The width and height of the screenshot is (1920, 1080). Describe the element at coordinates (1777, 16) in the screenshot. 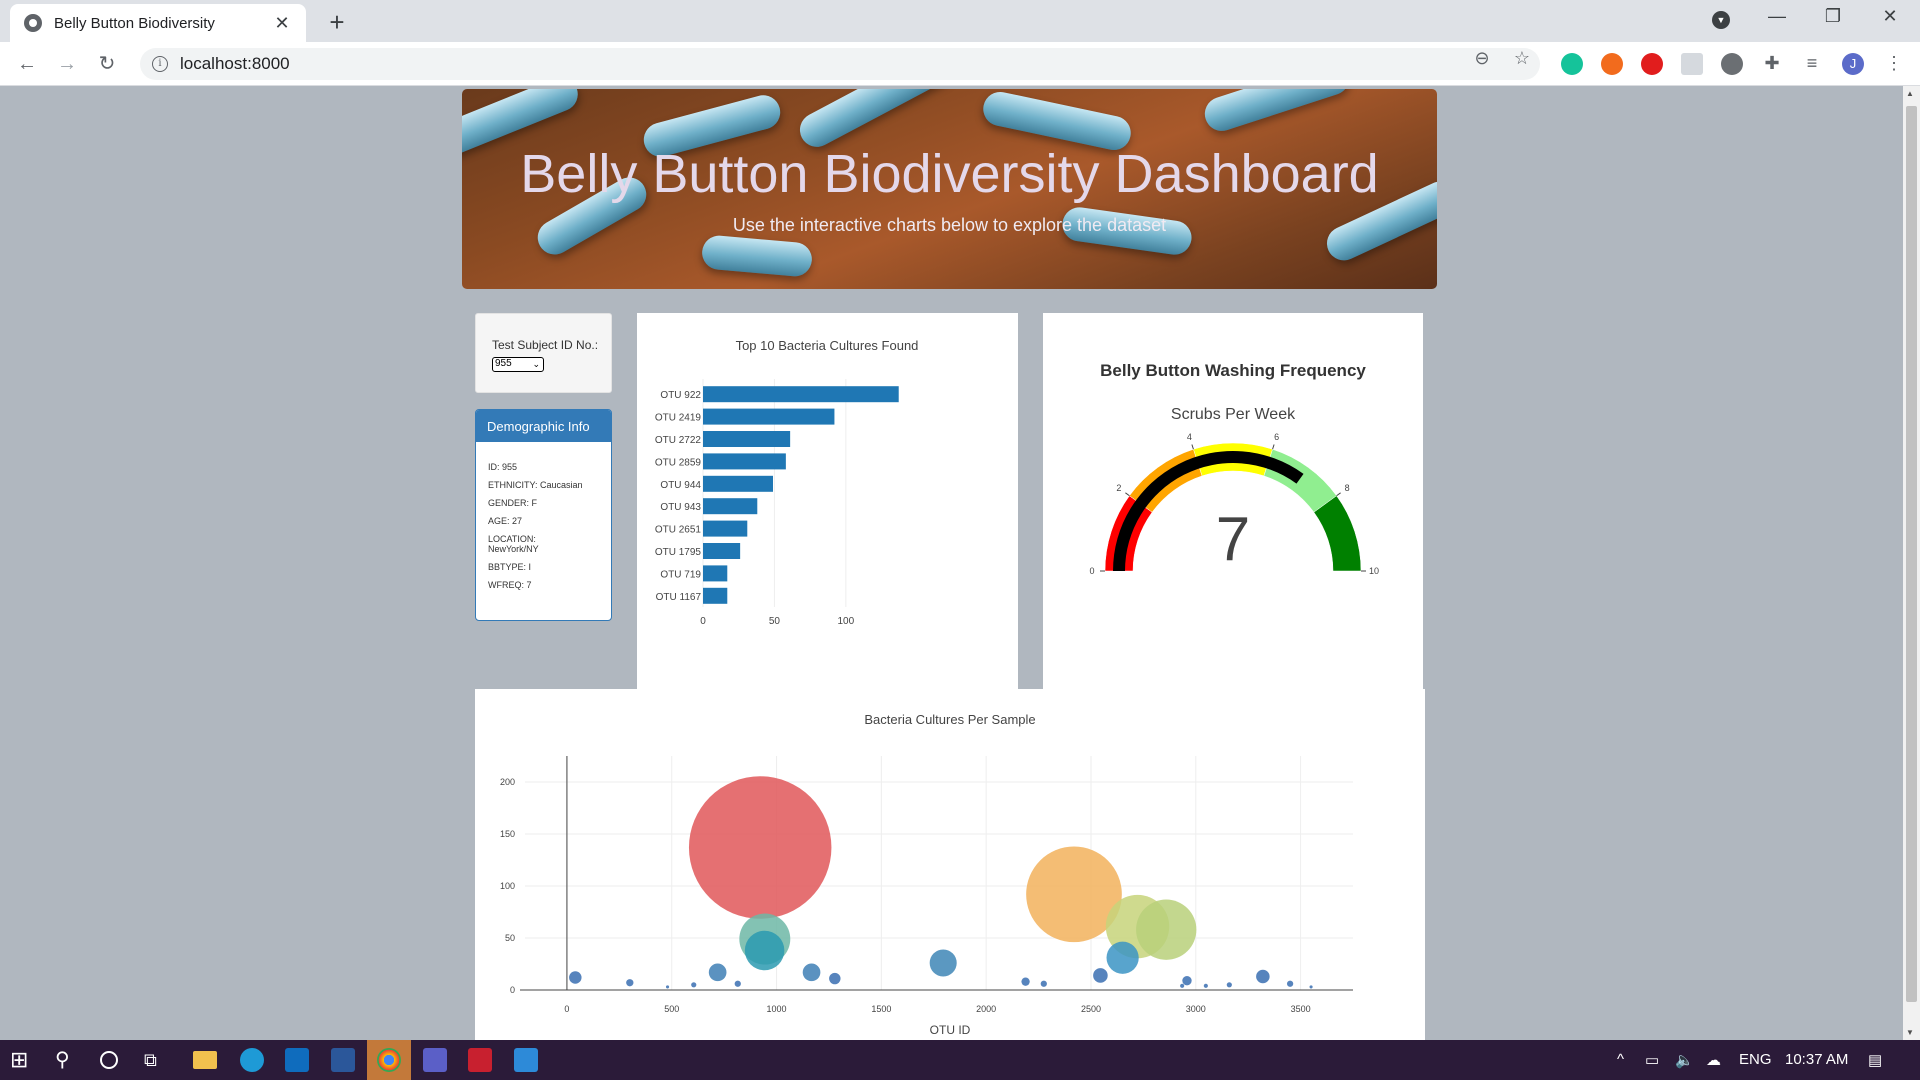

I see `minimize-icon: —` at that location.